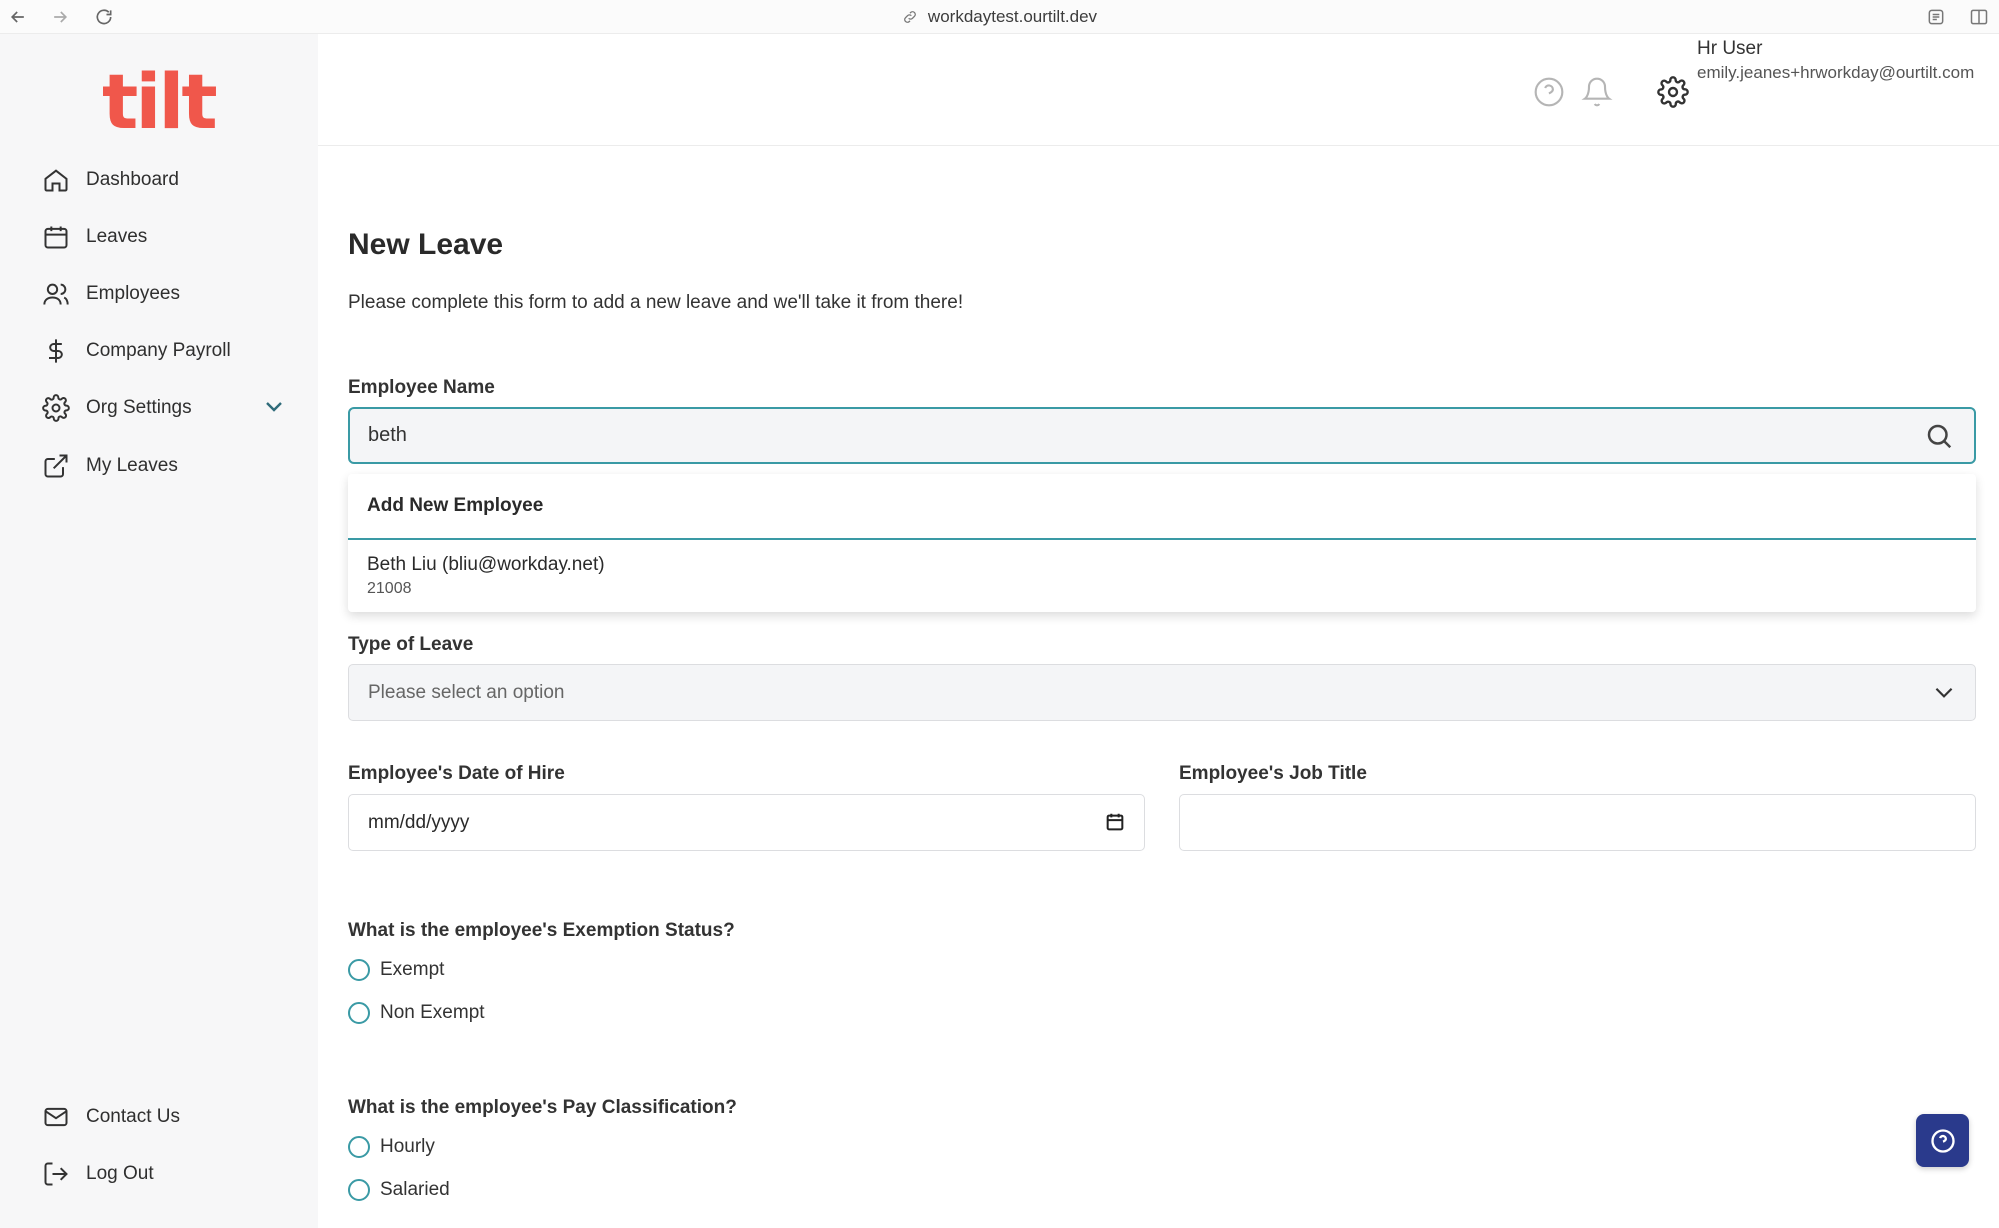  Describe the element at coordinates (132, 179) in the screenshot. I see `sidebar-item-label: Dashboard` at that location.